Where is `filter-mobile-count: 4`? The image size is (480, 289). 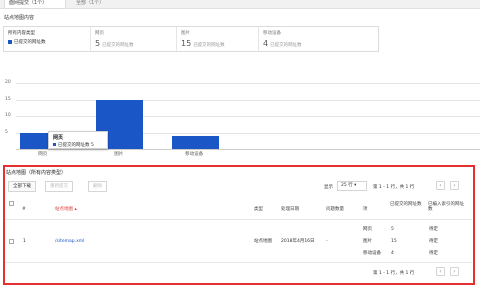
filter-mobile-count: 4 is located at coordinates (266, 43).